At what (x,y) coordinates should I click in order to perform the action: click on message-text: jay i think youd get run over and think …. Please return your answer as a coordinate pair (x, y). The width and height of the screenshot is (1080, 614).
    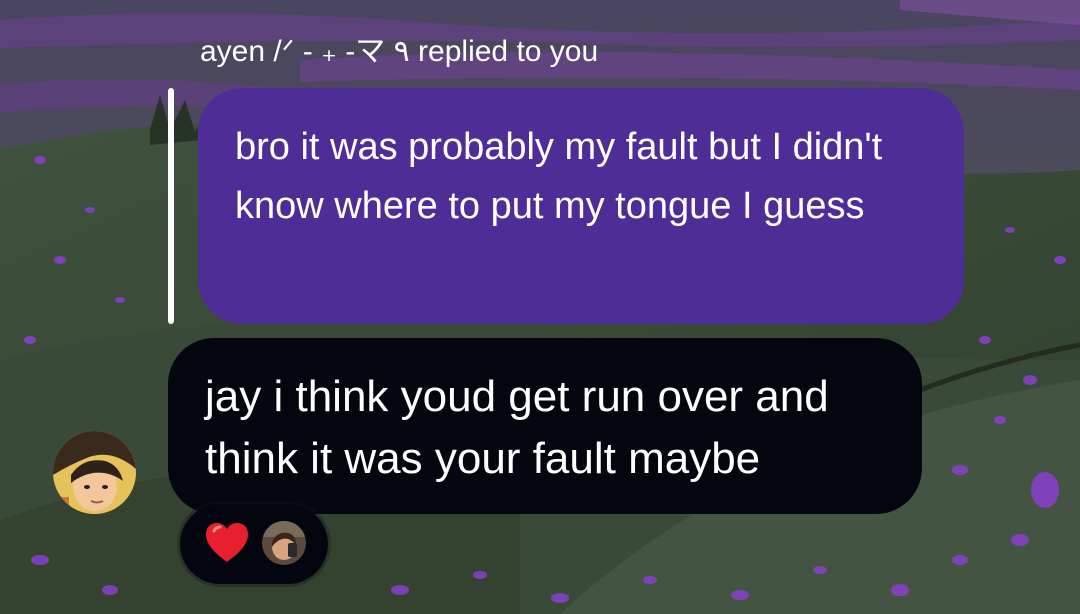
    Looking at the image, I should click on (517, 427).